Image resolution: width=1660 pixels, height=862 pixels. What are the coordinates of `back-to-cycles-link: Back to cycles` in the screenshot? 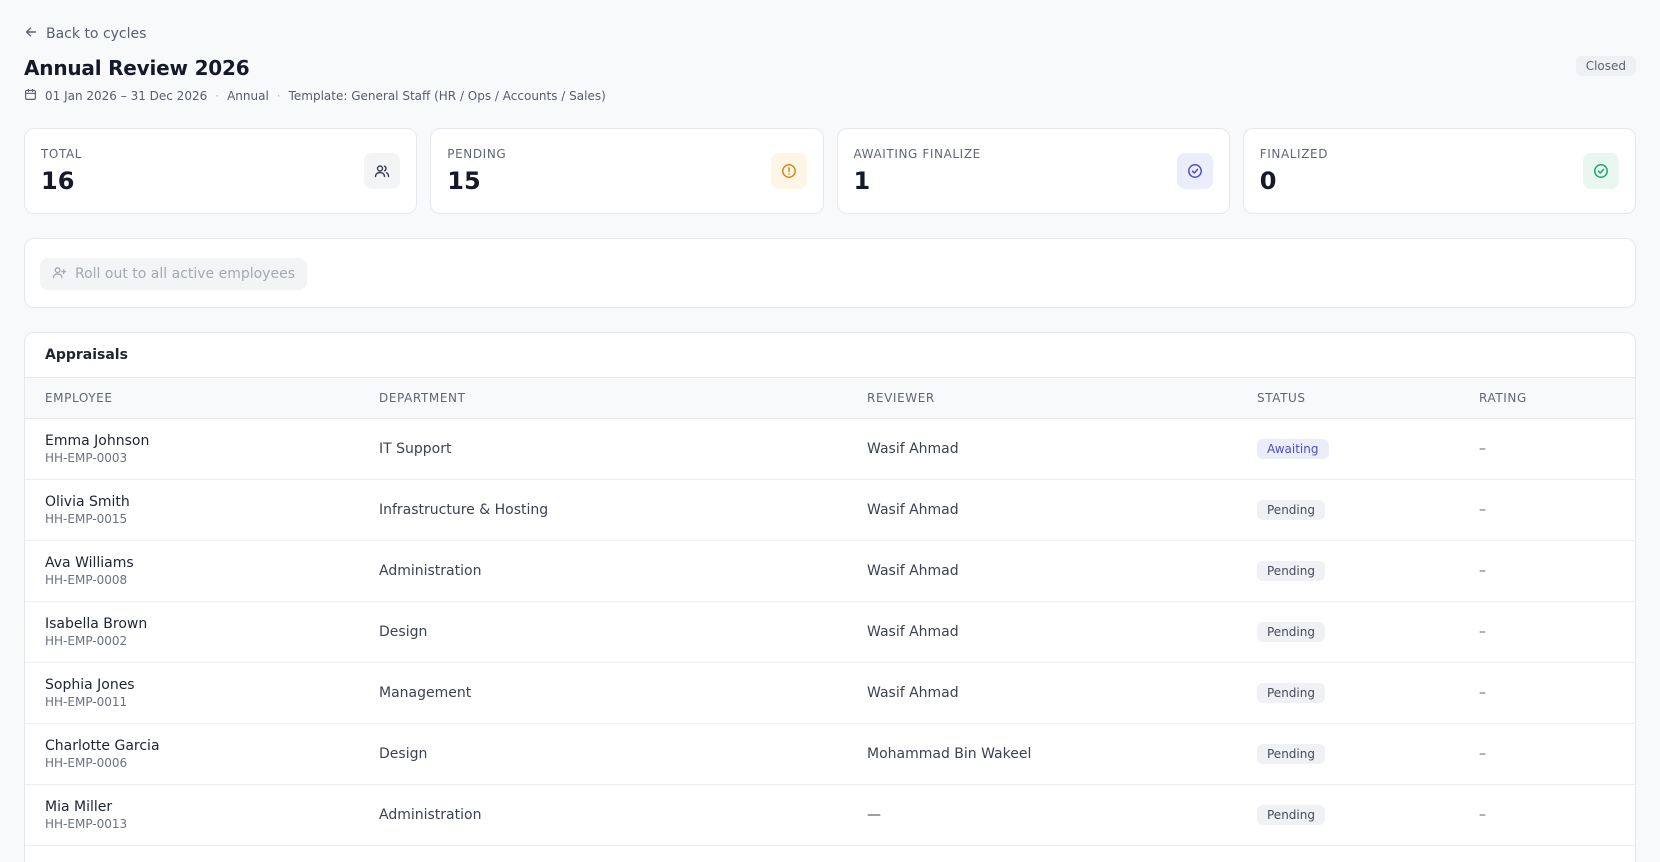 It's located at (85, 34).